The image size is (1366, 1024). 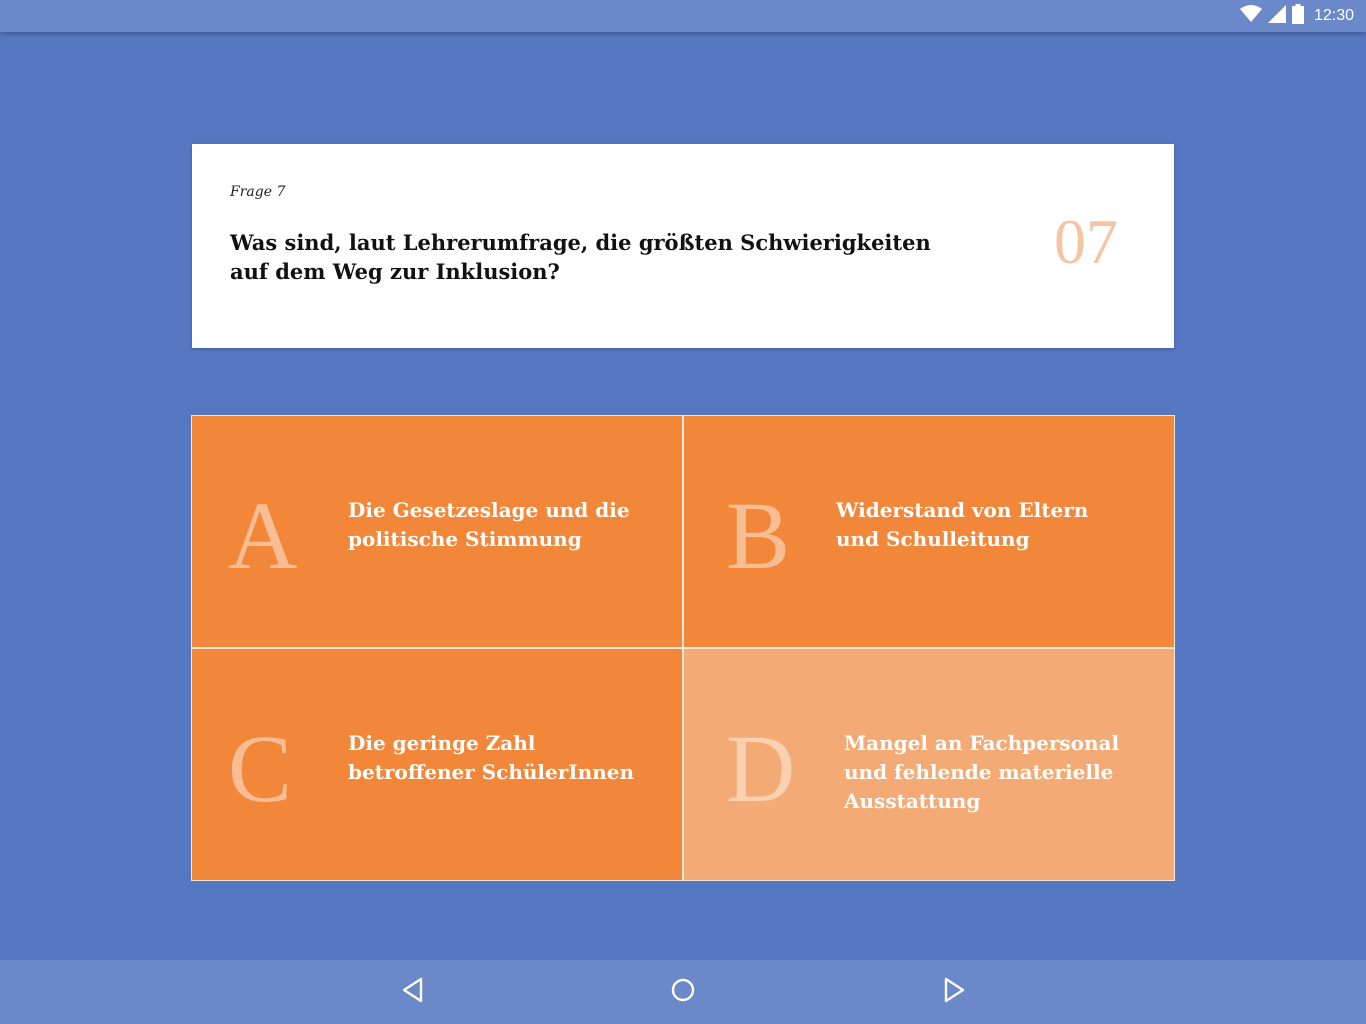 I want to click on home-button, so click(x=683, y=992).